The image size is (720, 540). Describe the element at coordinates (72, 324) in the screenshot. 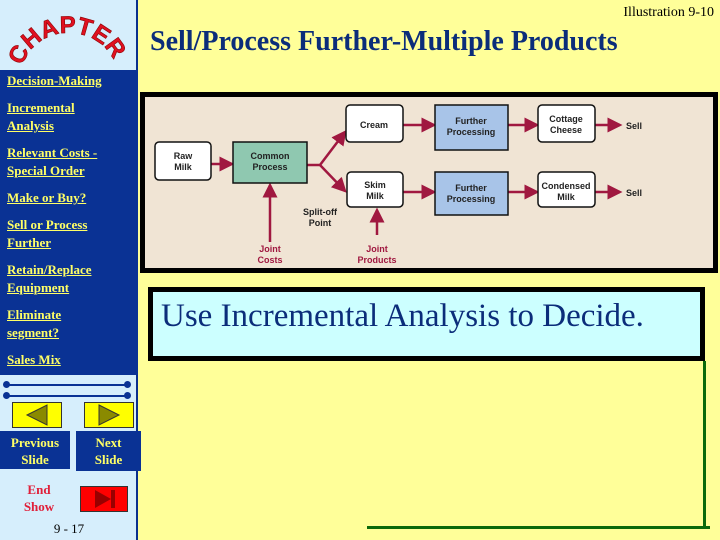

I see `nav-eliminate-segment: Eliminate segment?` at that location.